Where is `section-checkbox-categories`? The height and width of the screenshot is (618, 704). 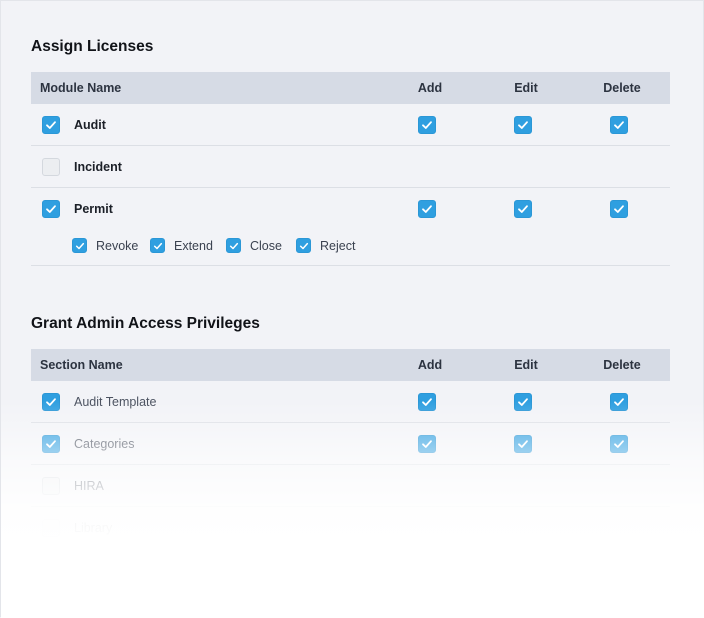
section-checkbox-categories is located at coordinates (51, 443).